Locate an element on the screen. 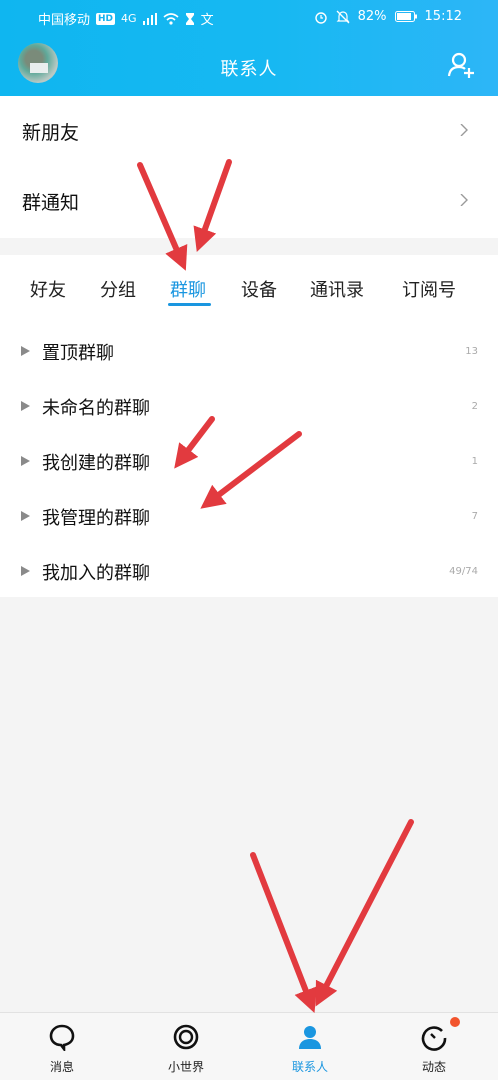  group-name: 我管理的群聊 is located at coordinates (96, 518).